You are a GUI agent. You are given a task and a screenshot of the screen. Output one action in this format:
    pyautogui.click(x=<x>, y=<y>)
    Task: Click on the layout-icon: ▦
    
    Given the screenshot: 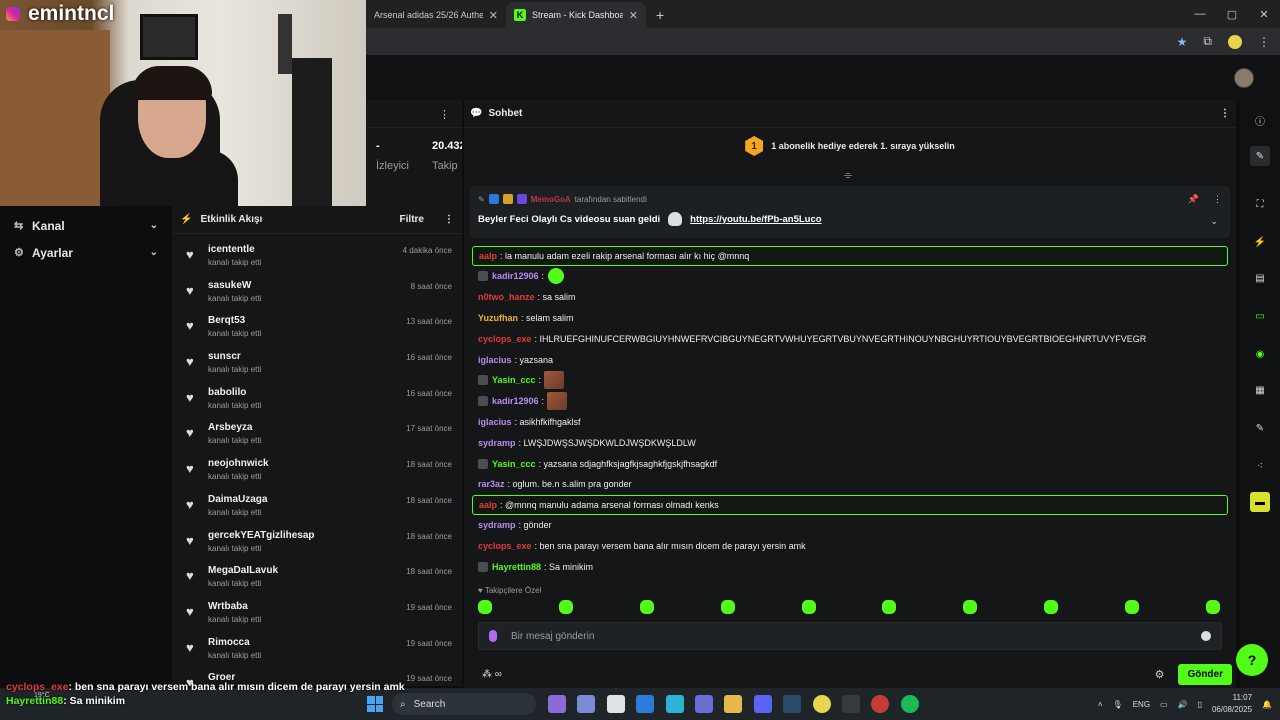 What is the action you would take?
    pyautogui.click(x=1260, y=390)
    